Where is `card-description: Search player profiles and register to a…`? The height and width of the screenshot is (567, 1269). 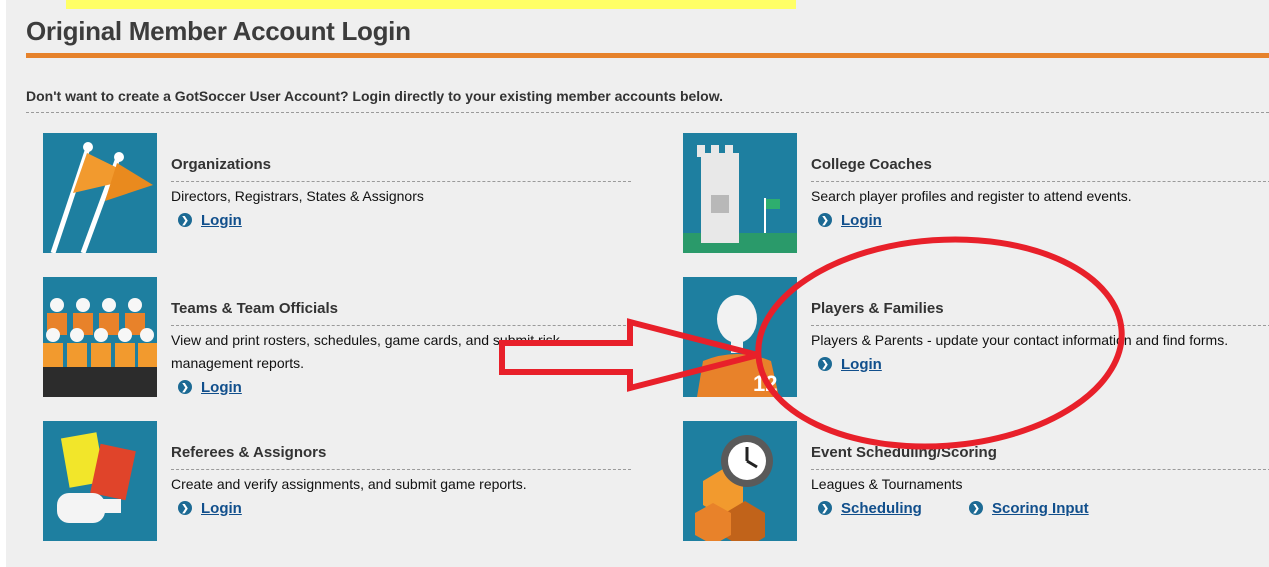
card-description: Search player profiles and register to a… is located at coordinates (971, 196).